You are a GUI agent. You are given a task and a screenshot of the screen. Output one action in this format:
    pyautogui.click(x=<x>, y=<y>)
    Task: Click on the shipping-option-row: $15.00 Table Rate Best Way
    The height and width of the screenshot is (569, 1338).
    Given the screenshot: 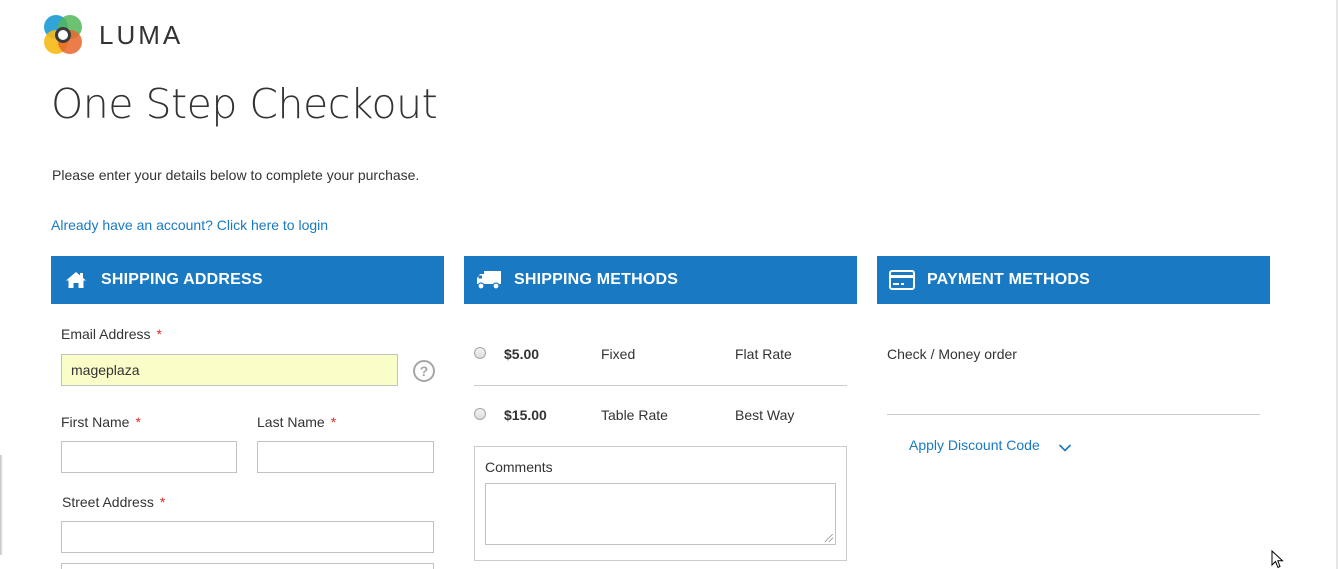 What is the action you would take?
    pyautogui.click(x=660, y=416)
    